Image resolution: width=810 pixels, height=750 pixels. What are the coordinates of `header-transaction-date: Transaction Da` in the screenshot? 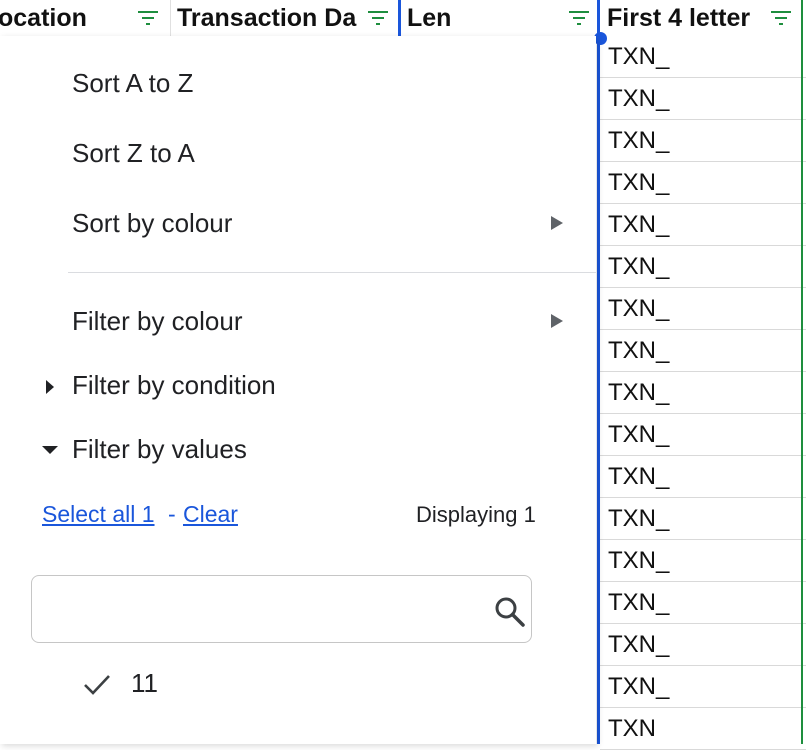 It's located at (266, 18).